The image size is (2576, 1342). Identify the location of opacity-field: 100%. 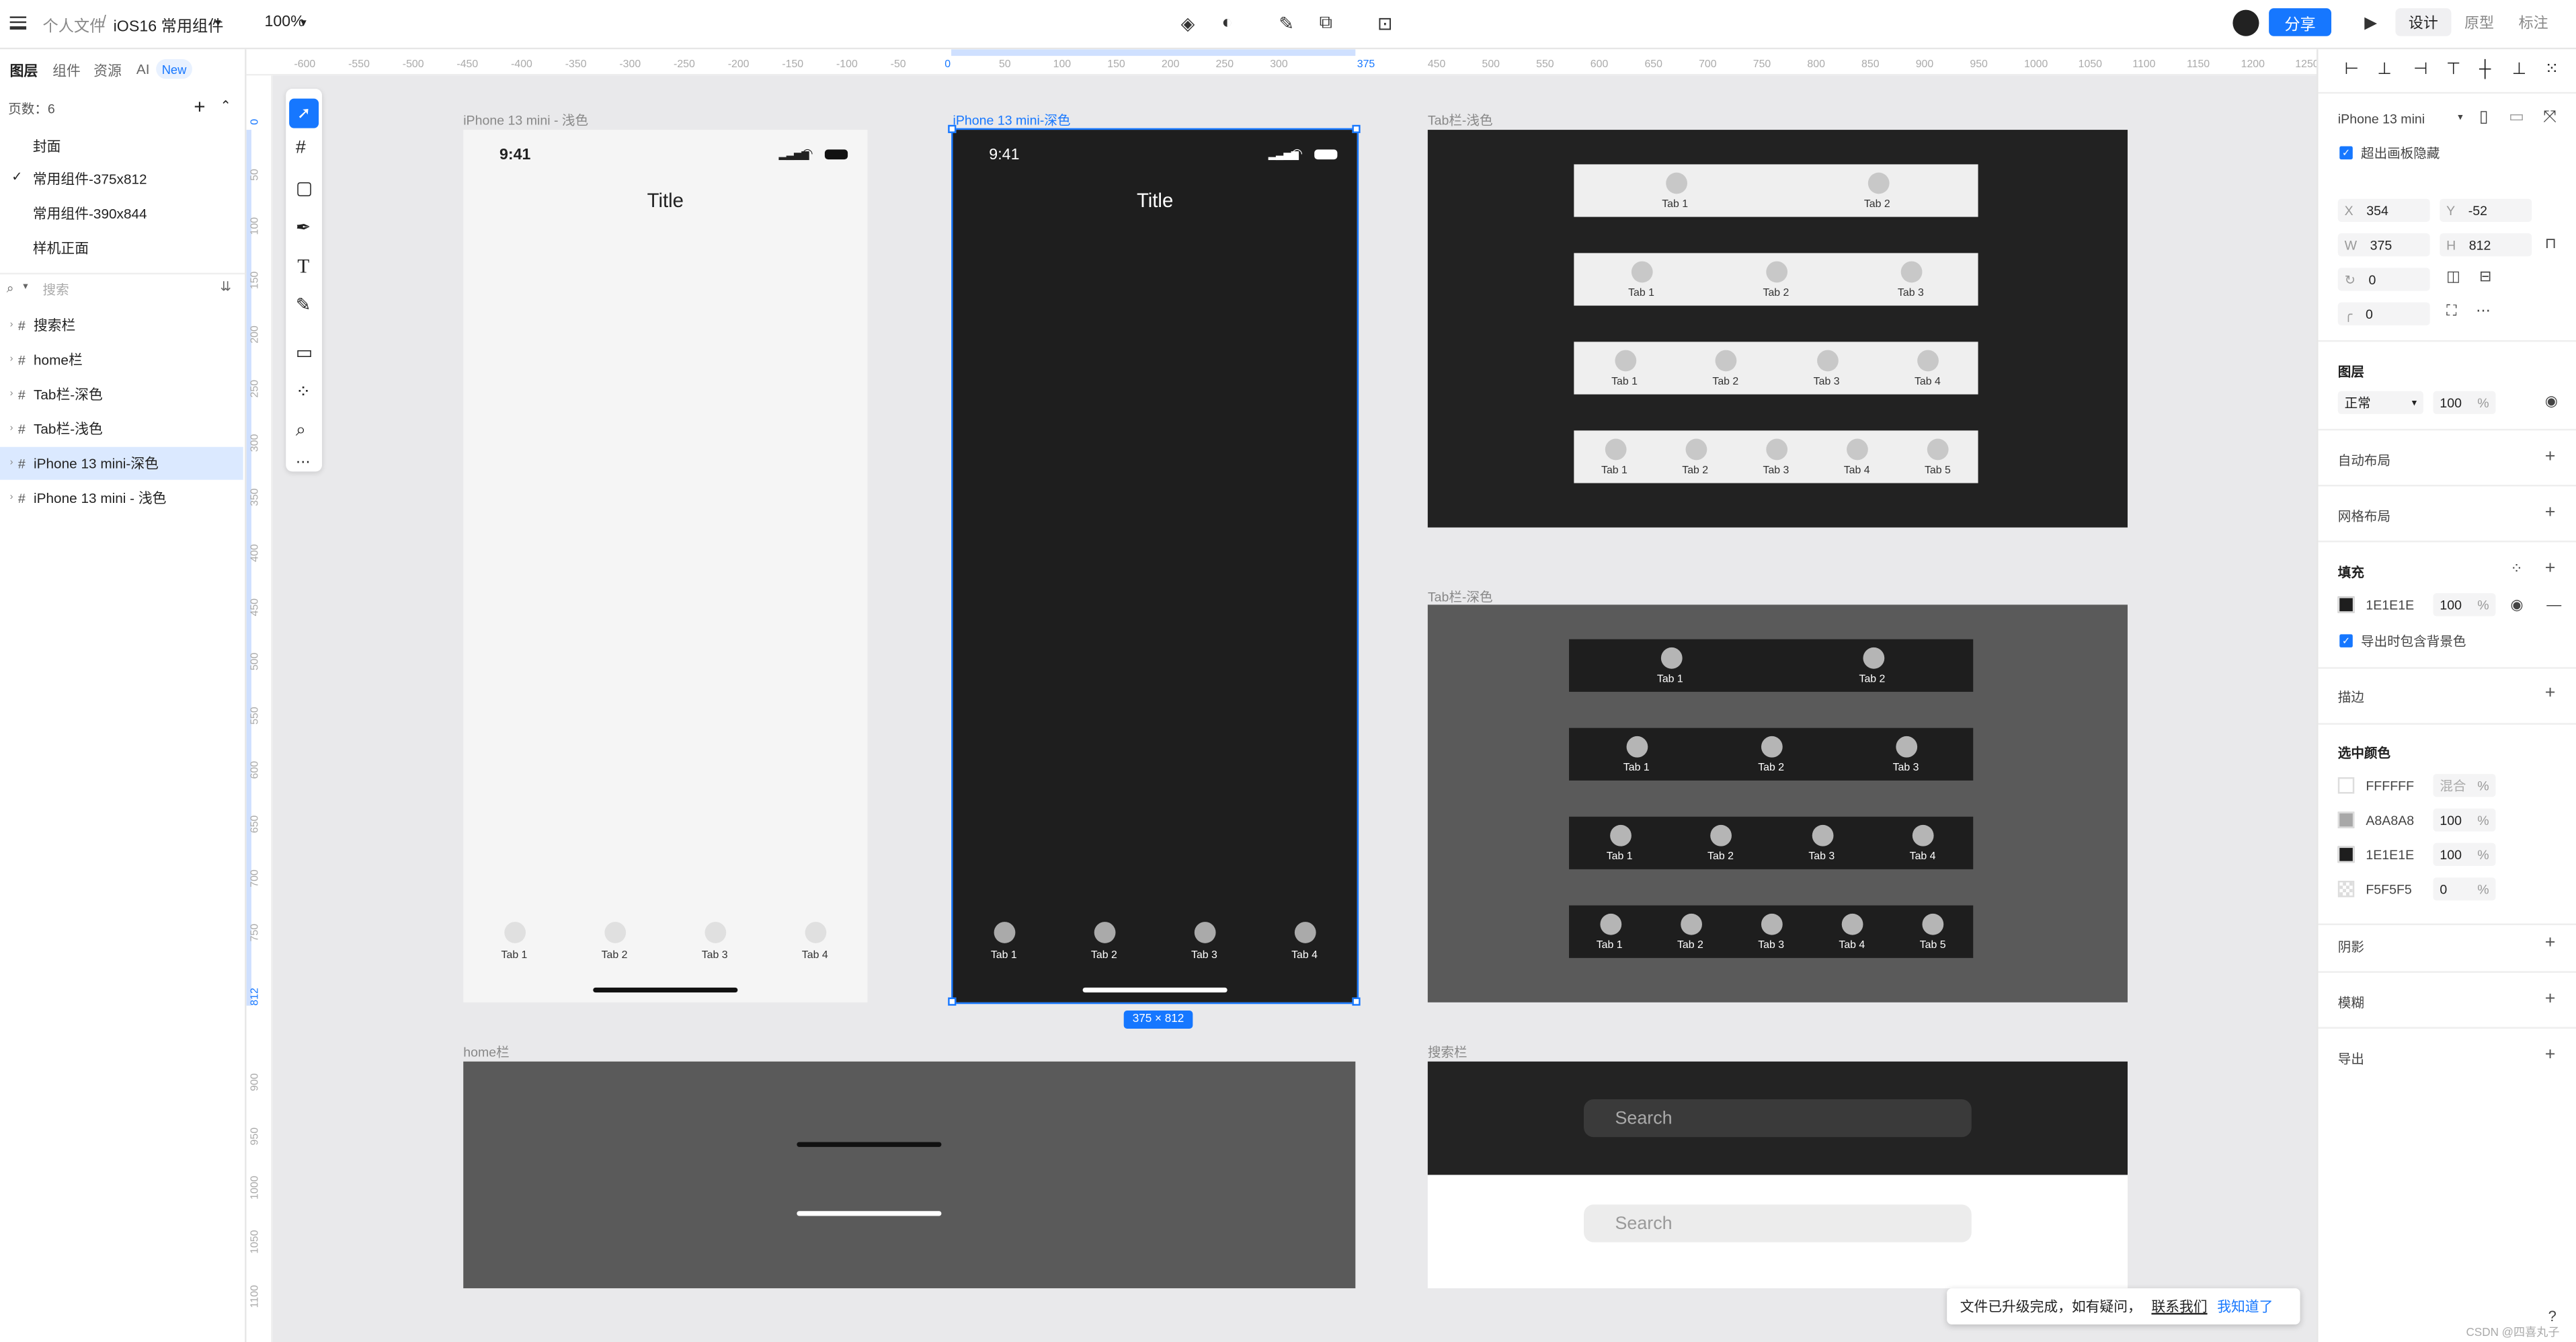
(2464, 402).